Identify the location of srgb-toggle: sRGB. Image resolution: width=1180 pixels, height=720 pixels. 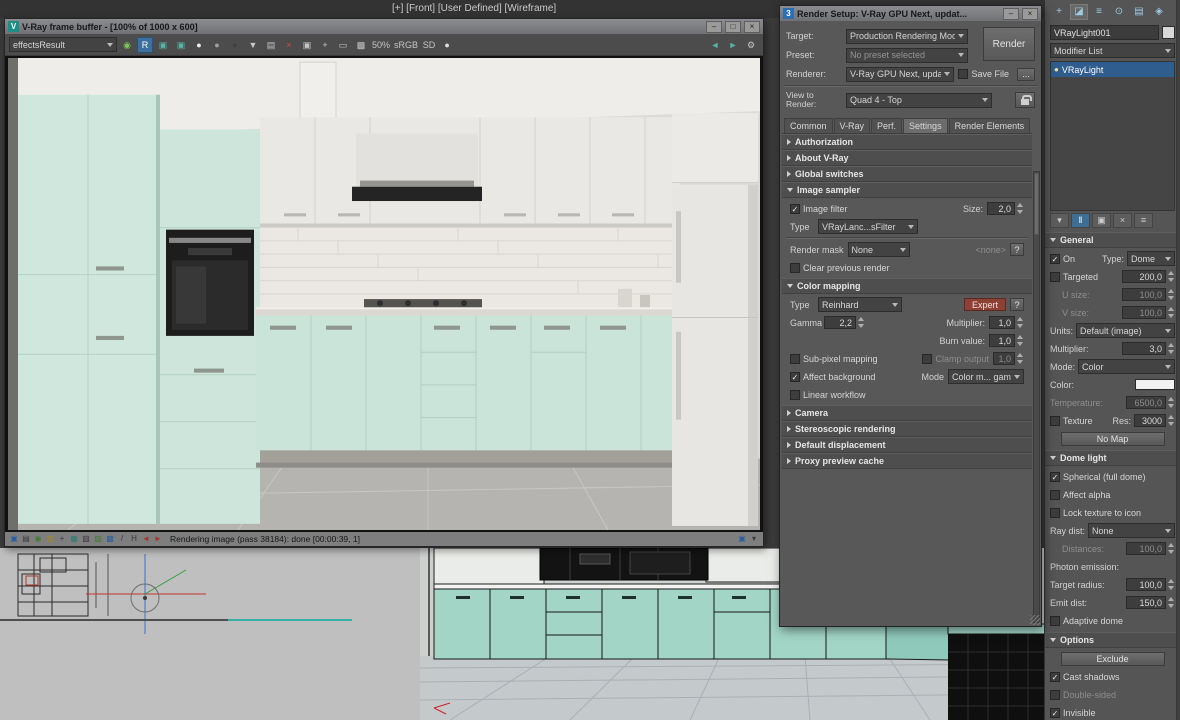
(406, 45).